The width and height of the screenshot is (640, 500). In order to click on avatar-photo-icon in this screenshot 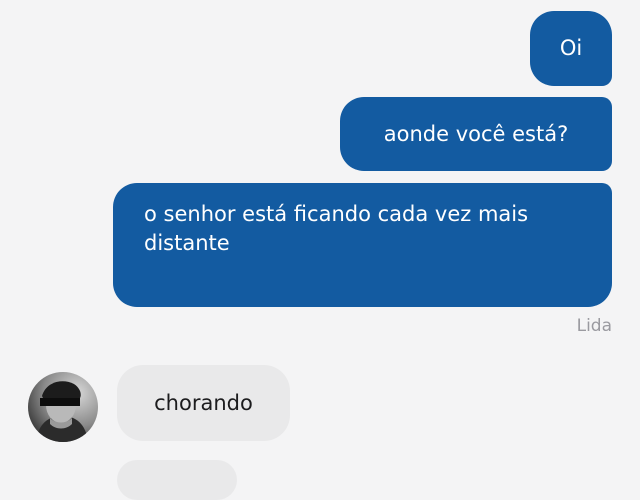, I will do `click(63, 407)`.